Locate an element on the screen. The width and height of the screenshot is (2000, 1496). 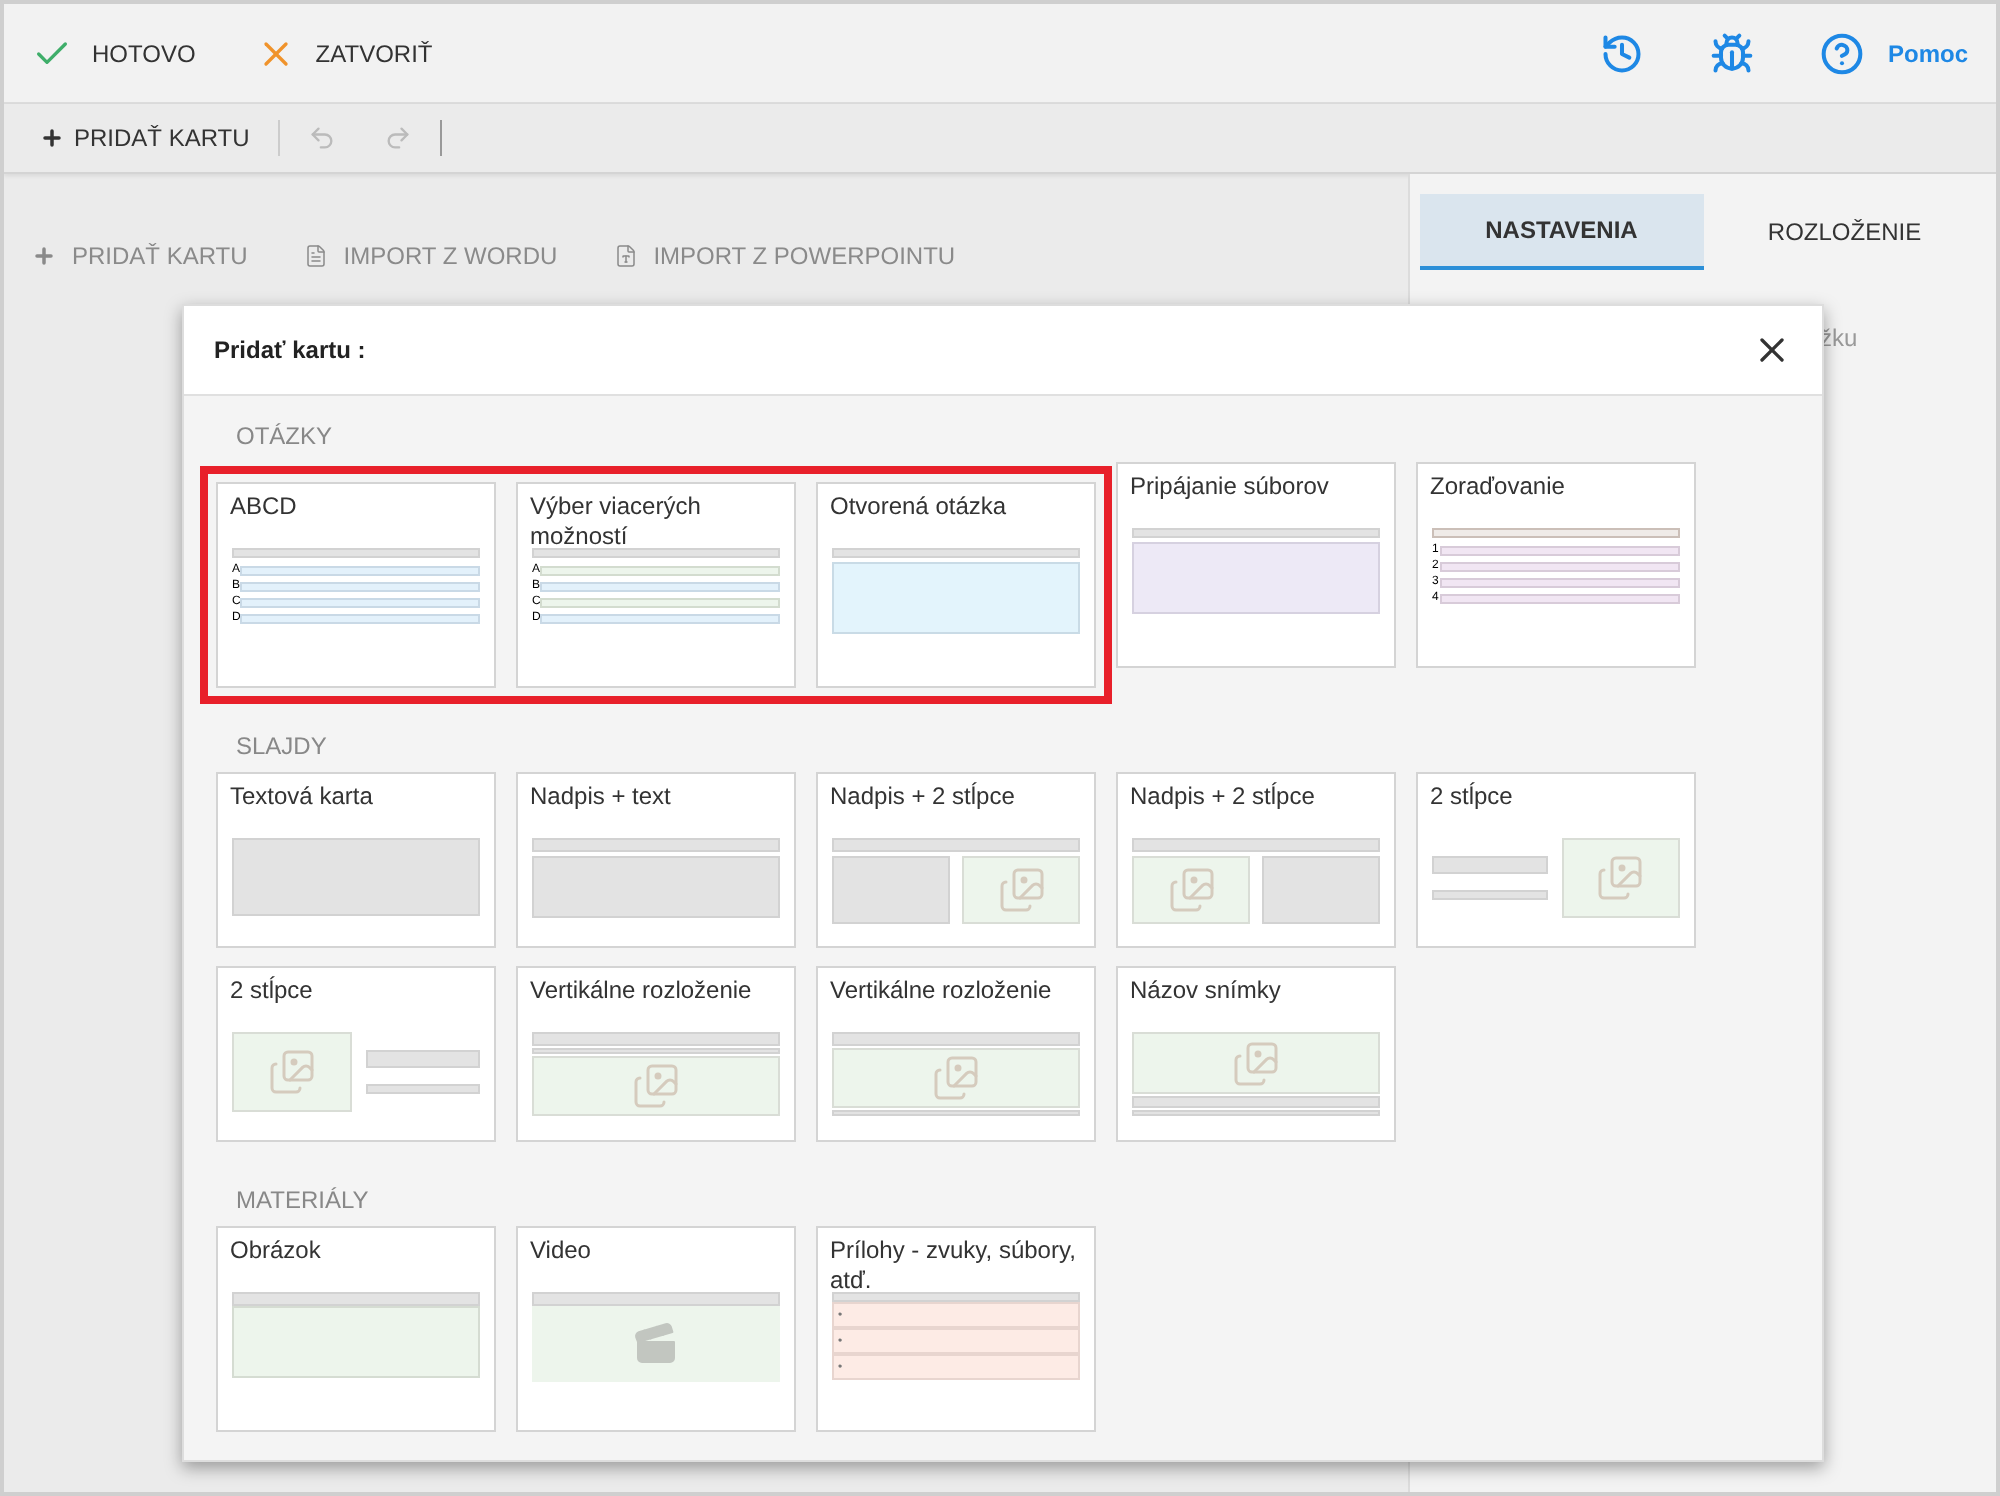
done-button: HOTOVO is located at coordinates (114, 53).